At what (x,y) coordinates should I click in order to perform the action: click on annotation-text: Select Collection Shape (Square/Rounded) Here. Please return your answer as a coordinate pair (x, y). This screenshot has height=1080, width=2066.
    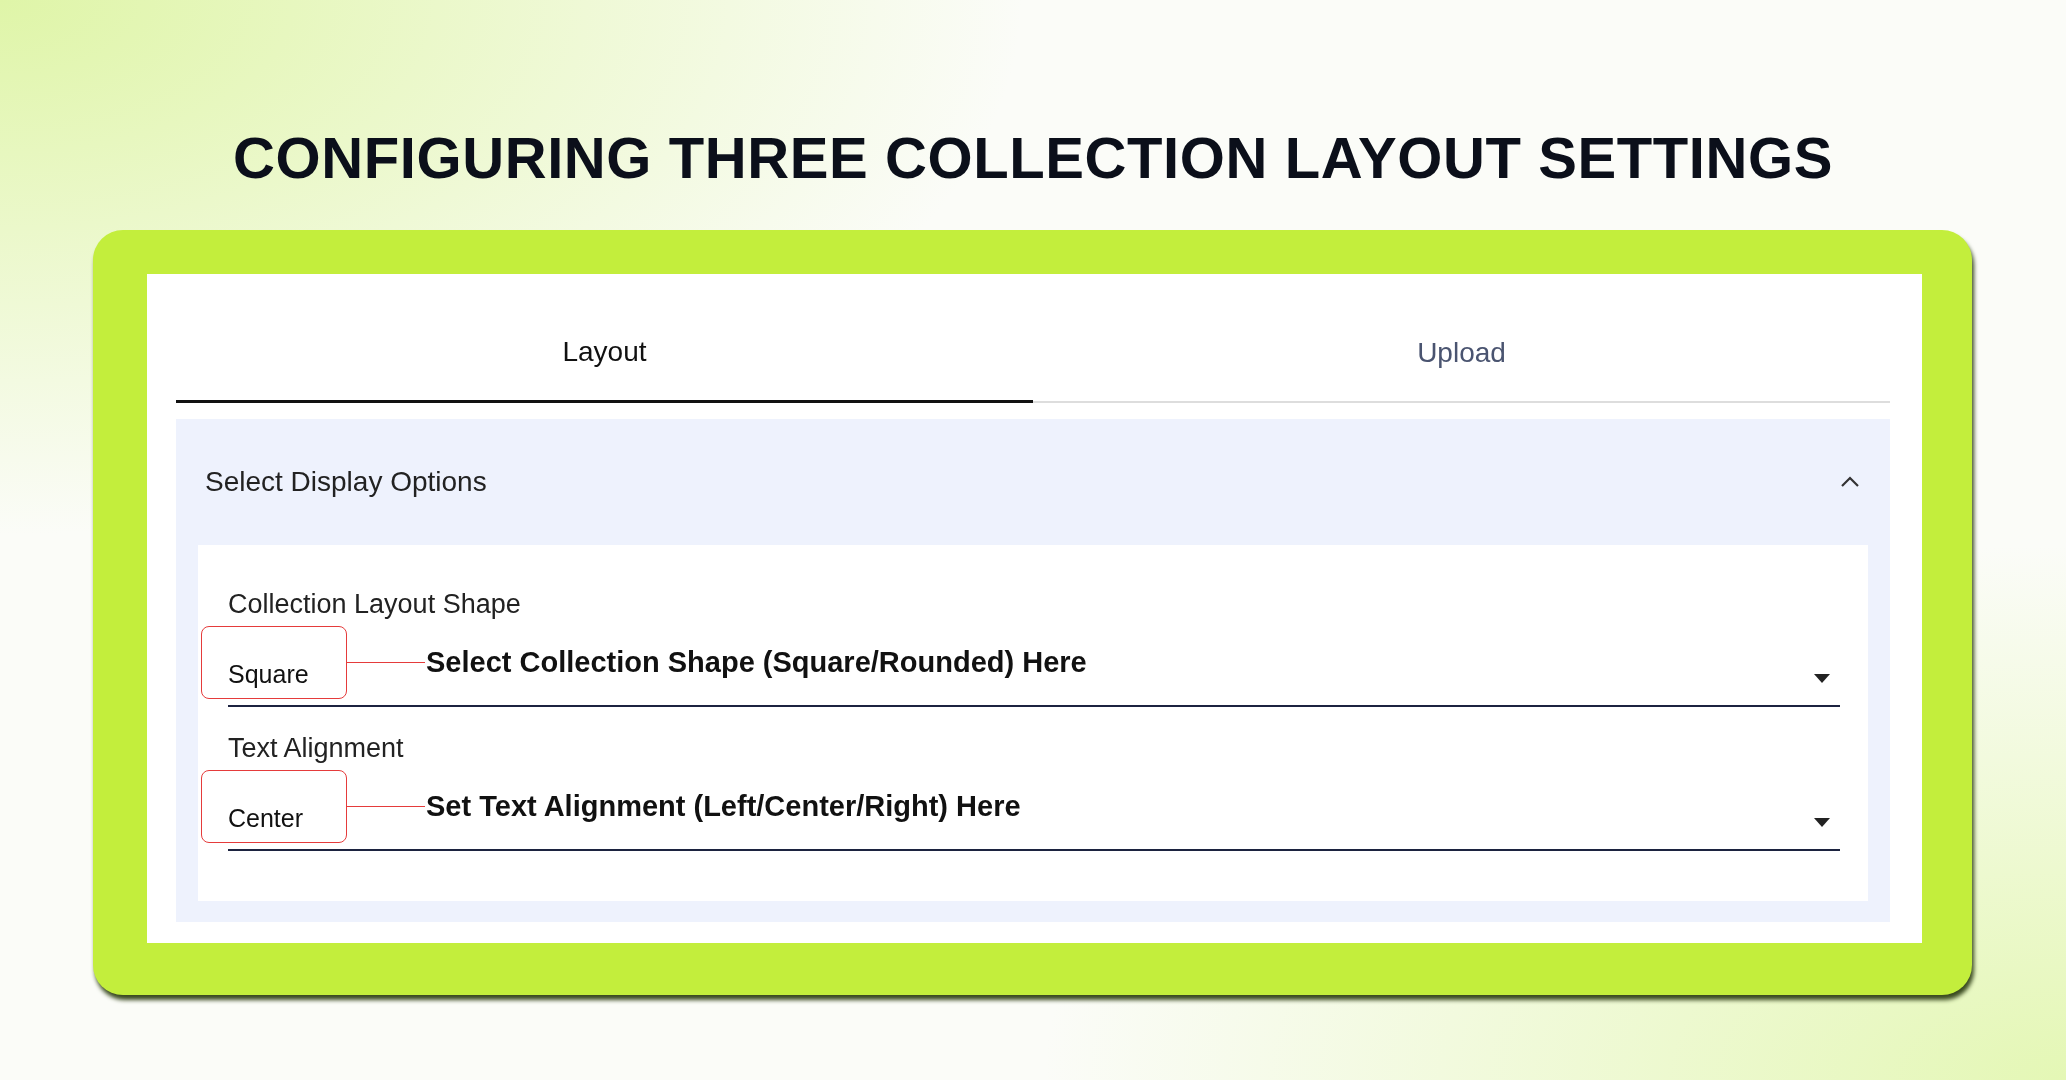
    Looking at the image, I should click on (756, 662).